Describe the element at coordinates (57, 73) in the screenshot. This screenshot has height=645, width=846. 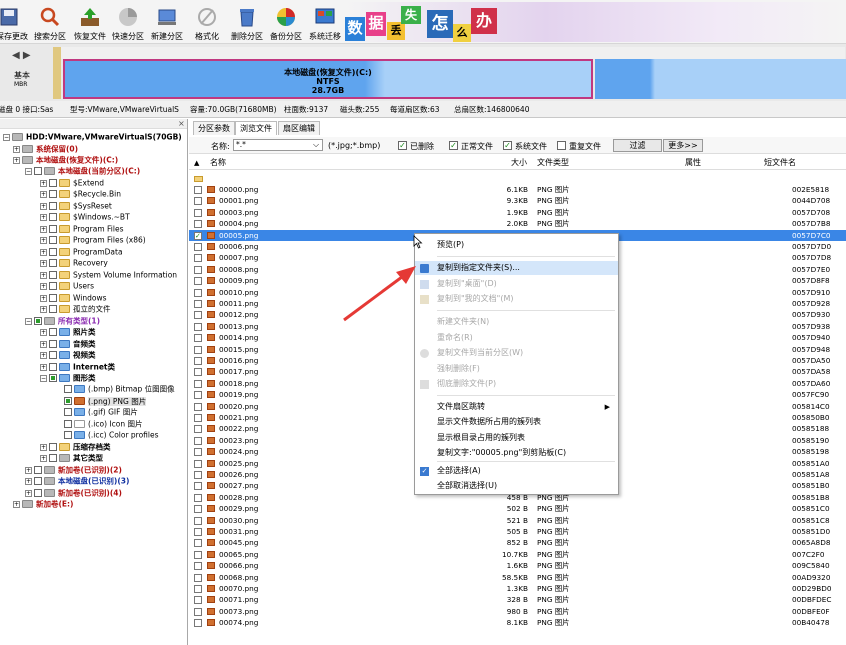
I see `reserved-partition-block` at that location.